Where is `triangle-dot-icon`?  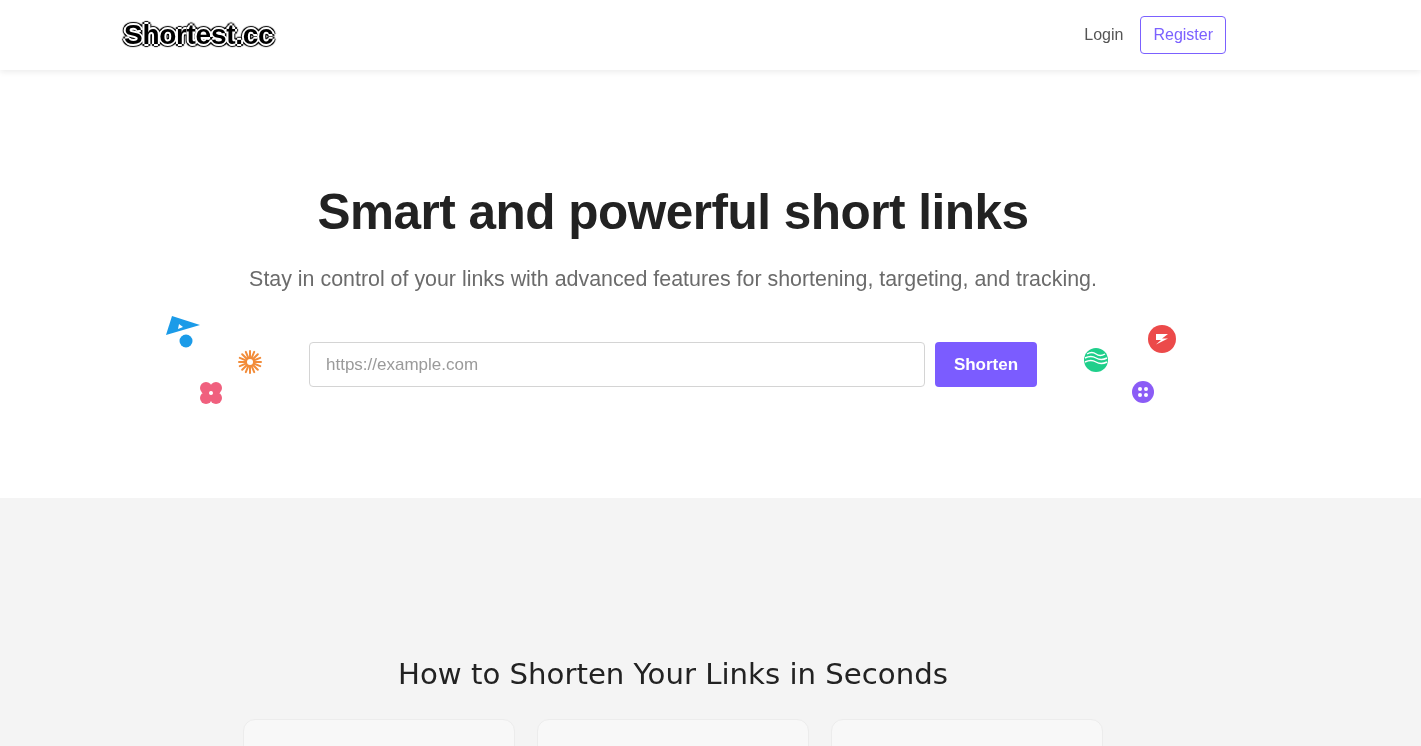
triangle-dot-icon is located at coordinates (183, 331).